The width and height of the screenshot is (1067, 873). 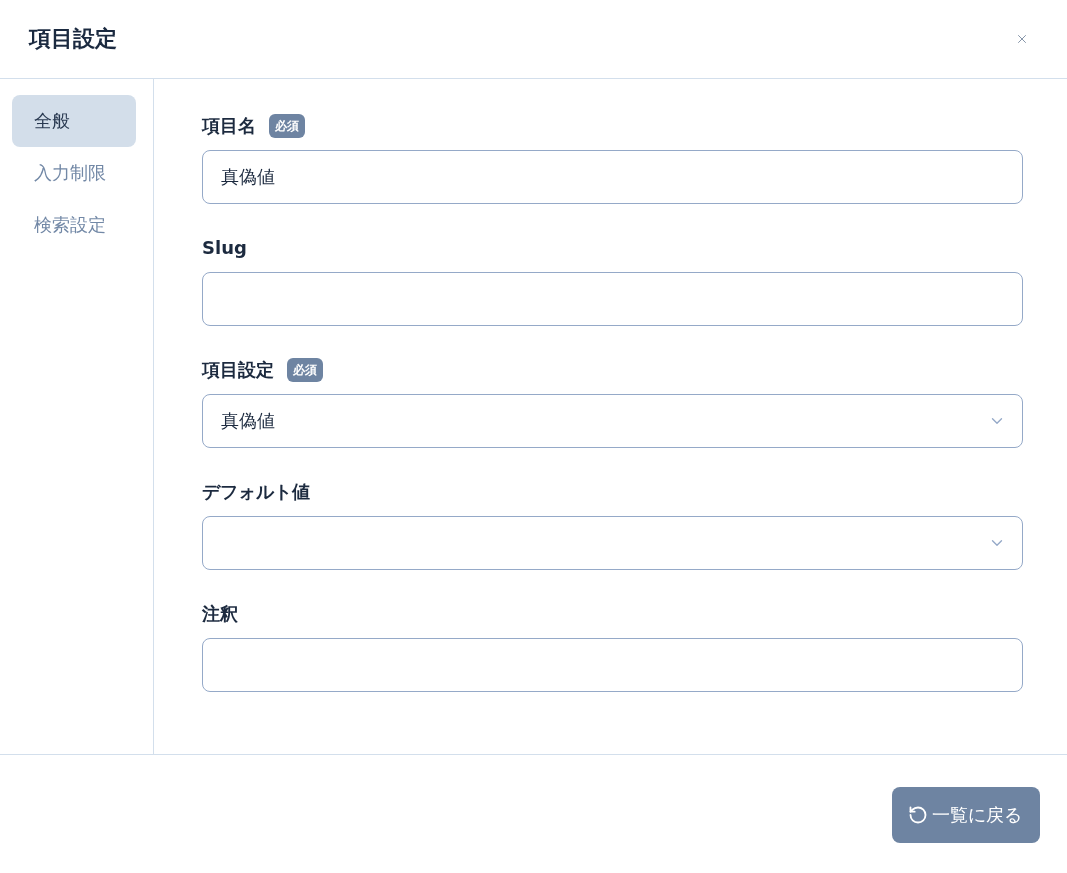 I want to click on back-to-list-button: 一覧に戻る, so click(x=966, y=815).